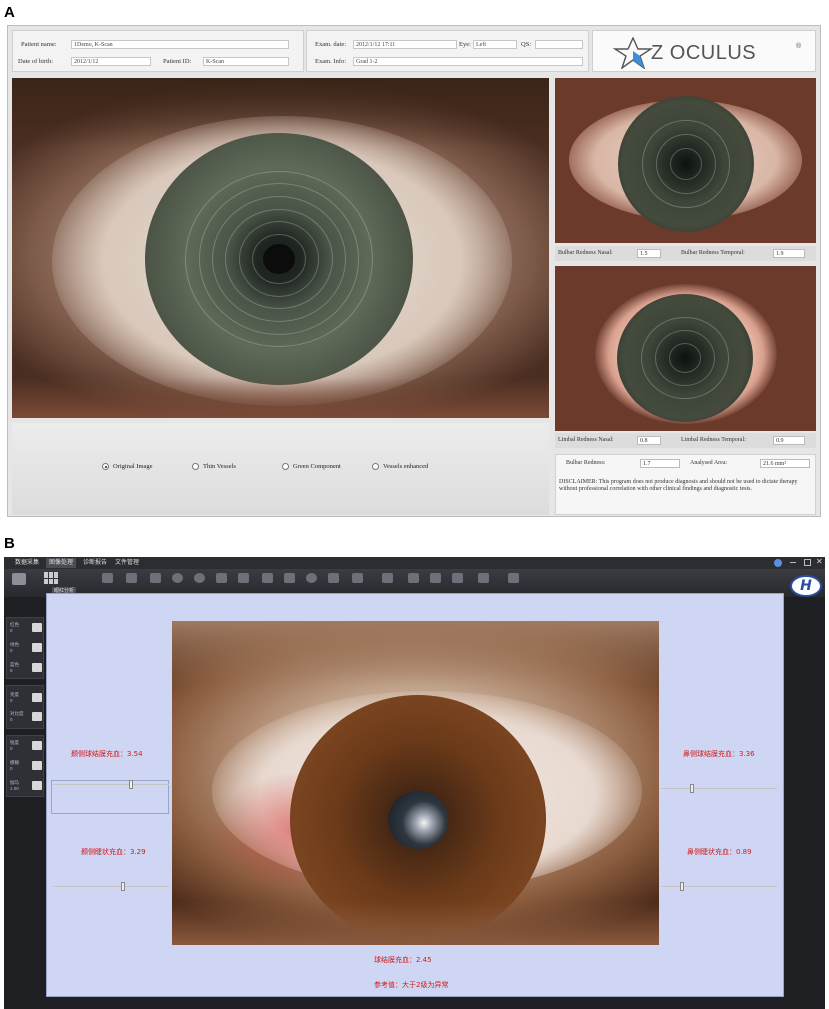  What do you see at coordinates (180, 44) in the screenshot?
I see `patient-name-field: 1Demo, K-Scan` at bounding box center [180, 44].